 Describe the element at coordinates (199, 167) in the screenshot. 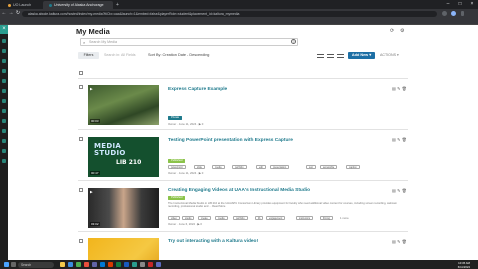

I see `tag: slide` at that location.